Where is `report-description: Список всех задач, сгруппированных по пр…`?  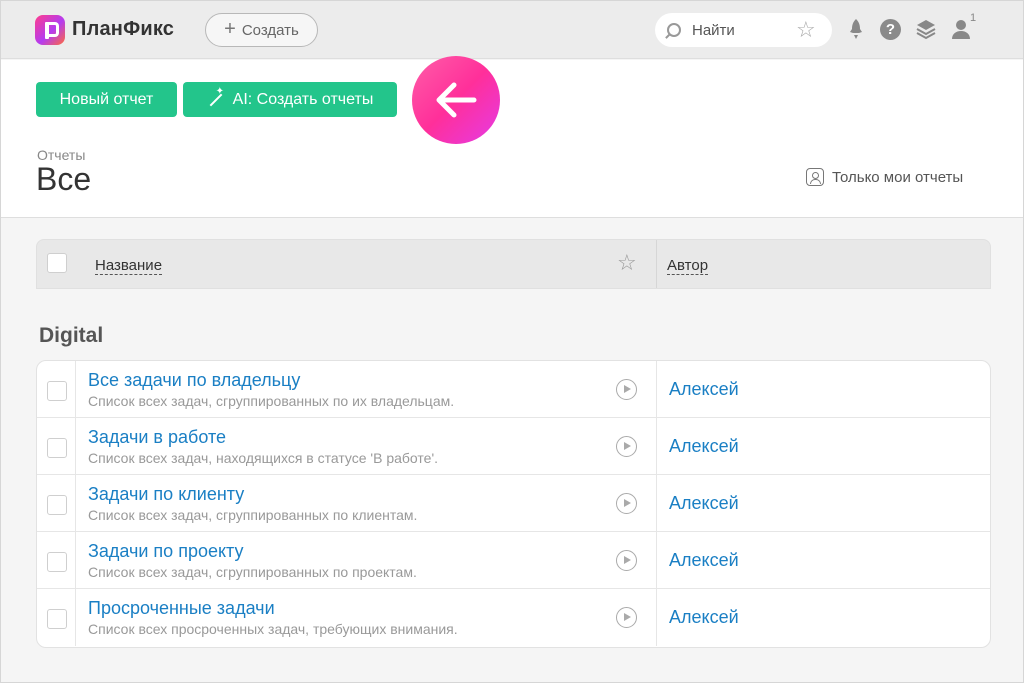
report-description: Список всех задач, сгруппированных по пр… is located at coordinates (252, 572).